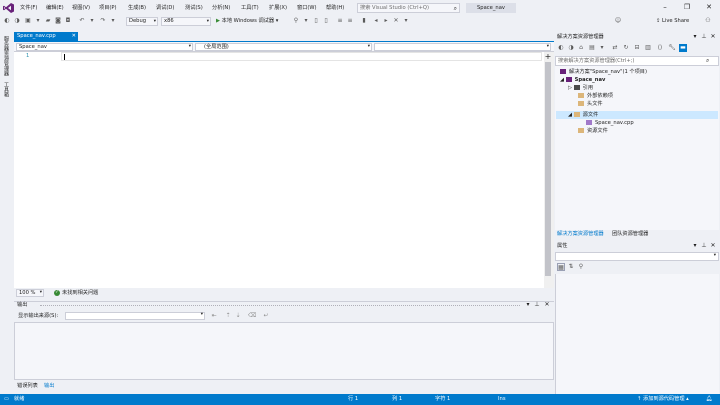 The width and height of the screenshot is (720, 405). I want to click on platform-select: x86 ▾, so click(186, 21).